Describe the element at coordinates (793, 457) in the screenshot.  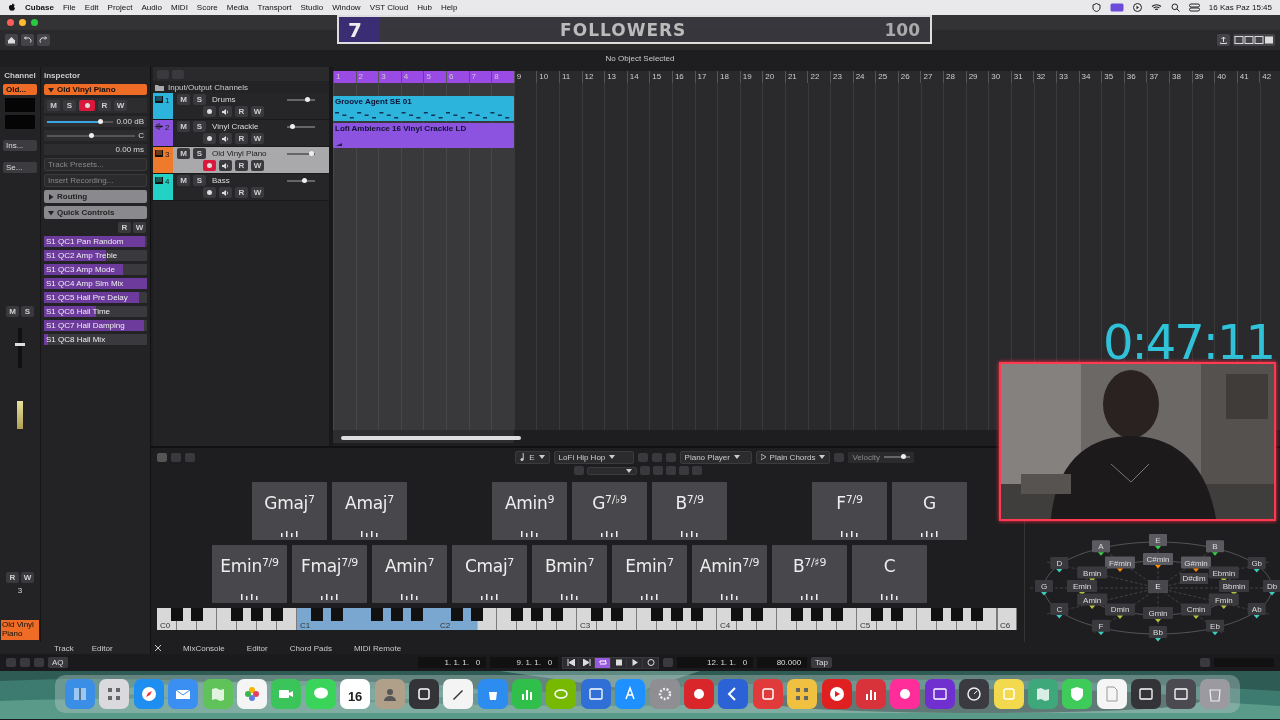
I see `mode-dropdown: Plain Chords` at that location.